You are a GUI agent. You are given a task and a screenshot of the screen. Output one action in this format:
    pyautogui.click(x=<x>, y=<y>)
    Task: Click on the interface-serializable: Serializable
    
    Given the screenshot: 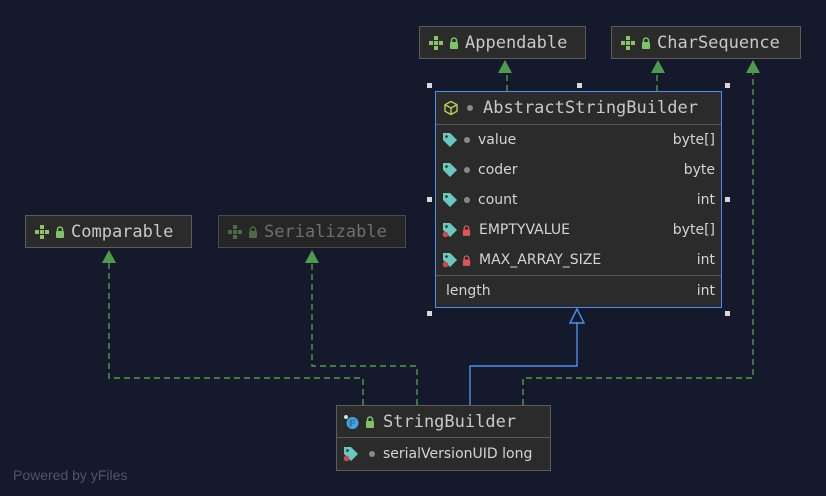 What is the action you would take?
    pyautogui.click(x=312, y=231)
    